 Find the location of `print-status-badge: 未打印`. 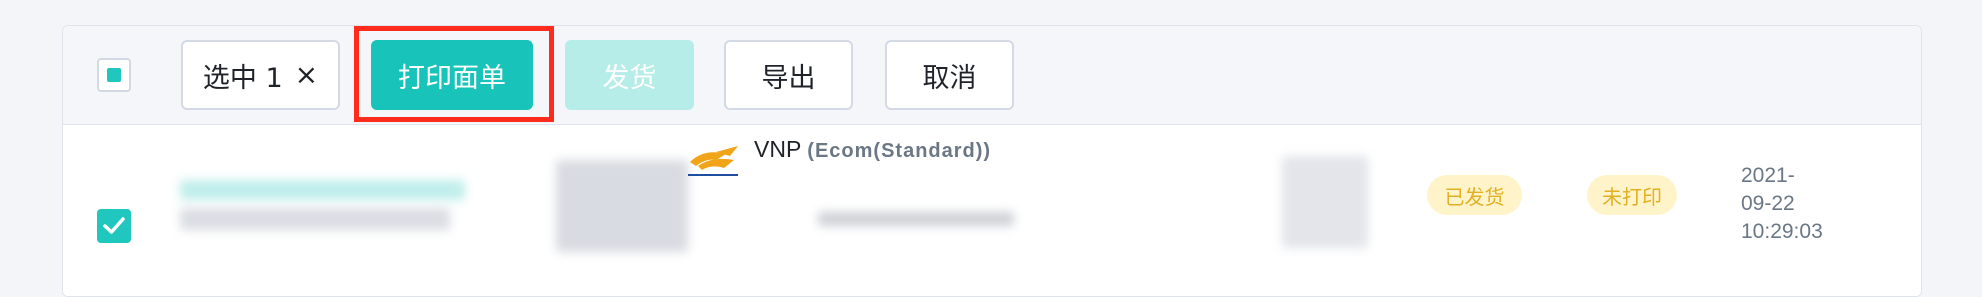

print-status-badge: 未打印 is located at coordinates (1632, 195).